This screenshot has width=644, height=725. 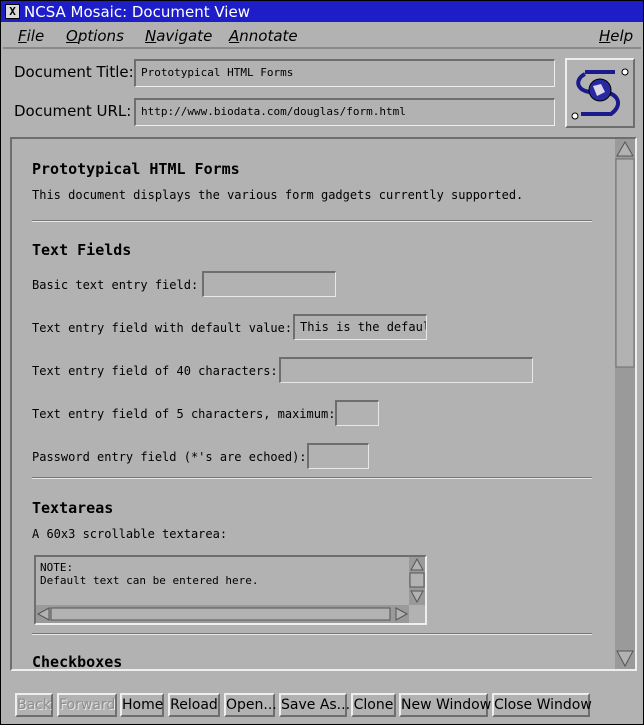 What do you see at coordinates (137, 12) in the screenshot?
I see `window-title: NCSA Mosaic: Document View` at bounding box center [137, 12].